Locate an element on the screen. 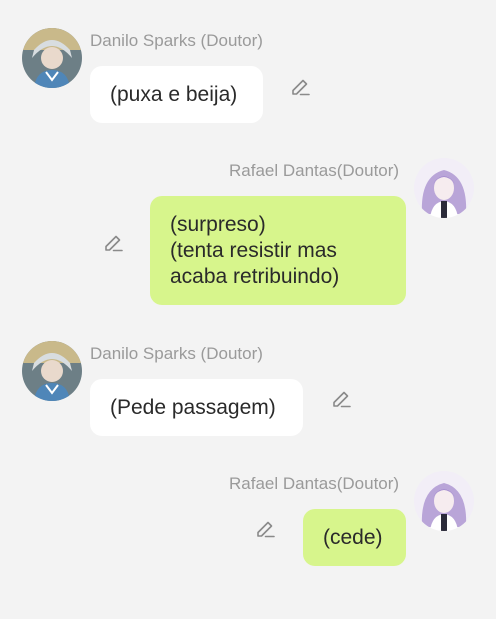  sender-name: Rafael Dantas(Doutor) is located at coordinates (314, 483).